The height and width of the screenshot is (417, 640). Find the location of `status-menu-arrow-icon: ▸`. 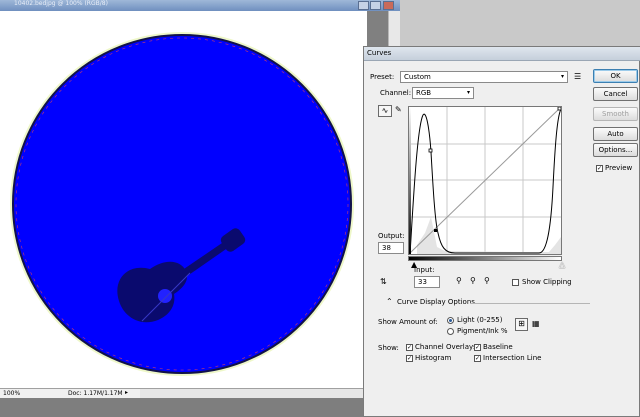

status-menu-arrow-icon: ▸ is located at coordinates (126, 392).